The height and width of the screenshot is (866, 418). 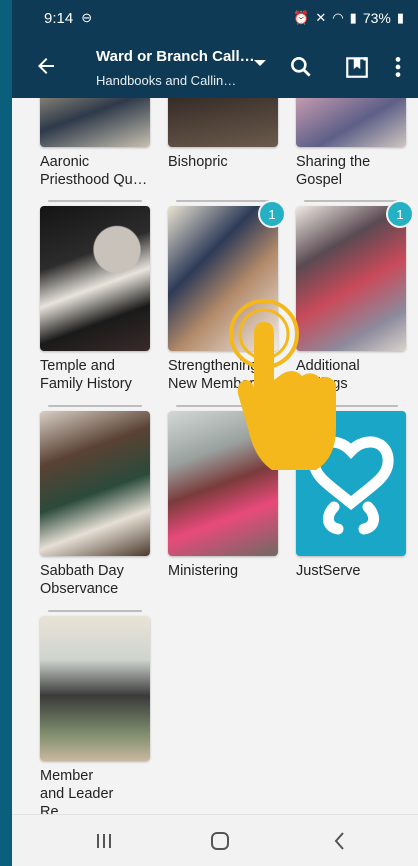 I want to click on do-not-disturb-icon: ⊖, so click(x=87, y=17).